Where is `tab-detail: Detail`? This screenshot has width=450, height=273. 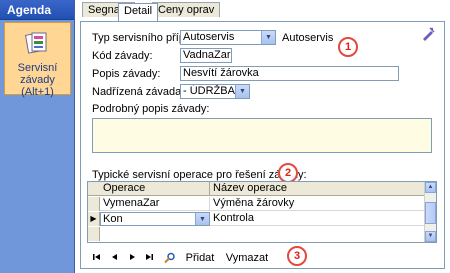 tab-detail: Detail is located at coordinates (138, 12).